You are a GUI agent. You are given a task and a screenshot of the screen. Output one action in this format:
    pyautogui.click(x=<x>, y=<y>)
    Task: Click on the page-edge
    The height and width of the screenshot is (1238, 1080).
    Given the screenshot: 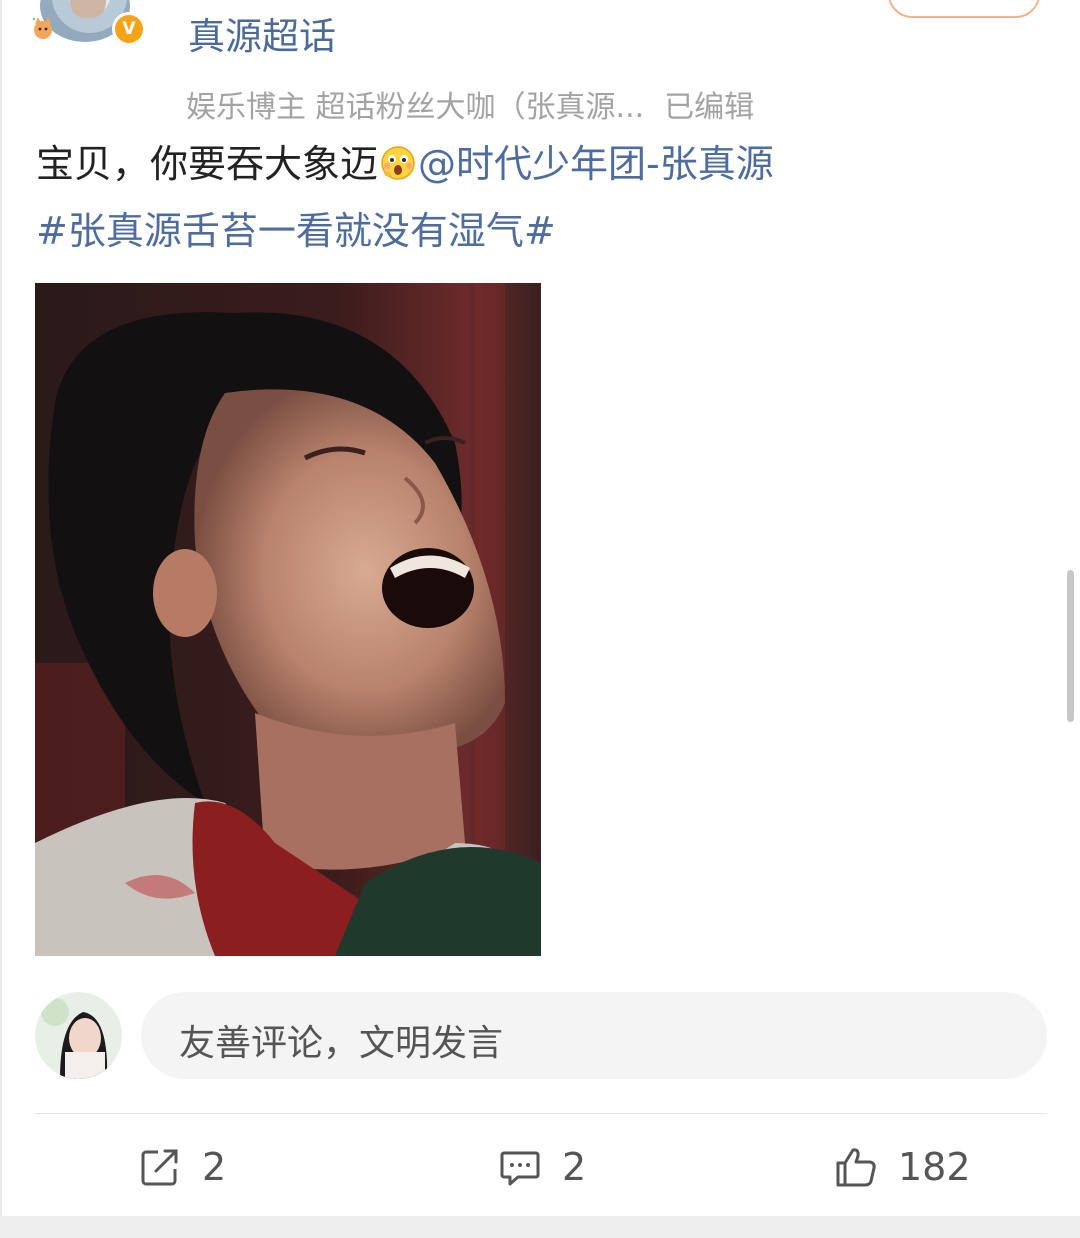 What is the action you would take?
    pyautogui.click(x=1, y=619)
    